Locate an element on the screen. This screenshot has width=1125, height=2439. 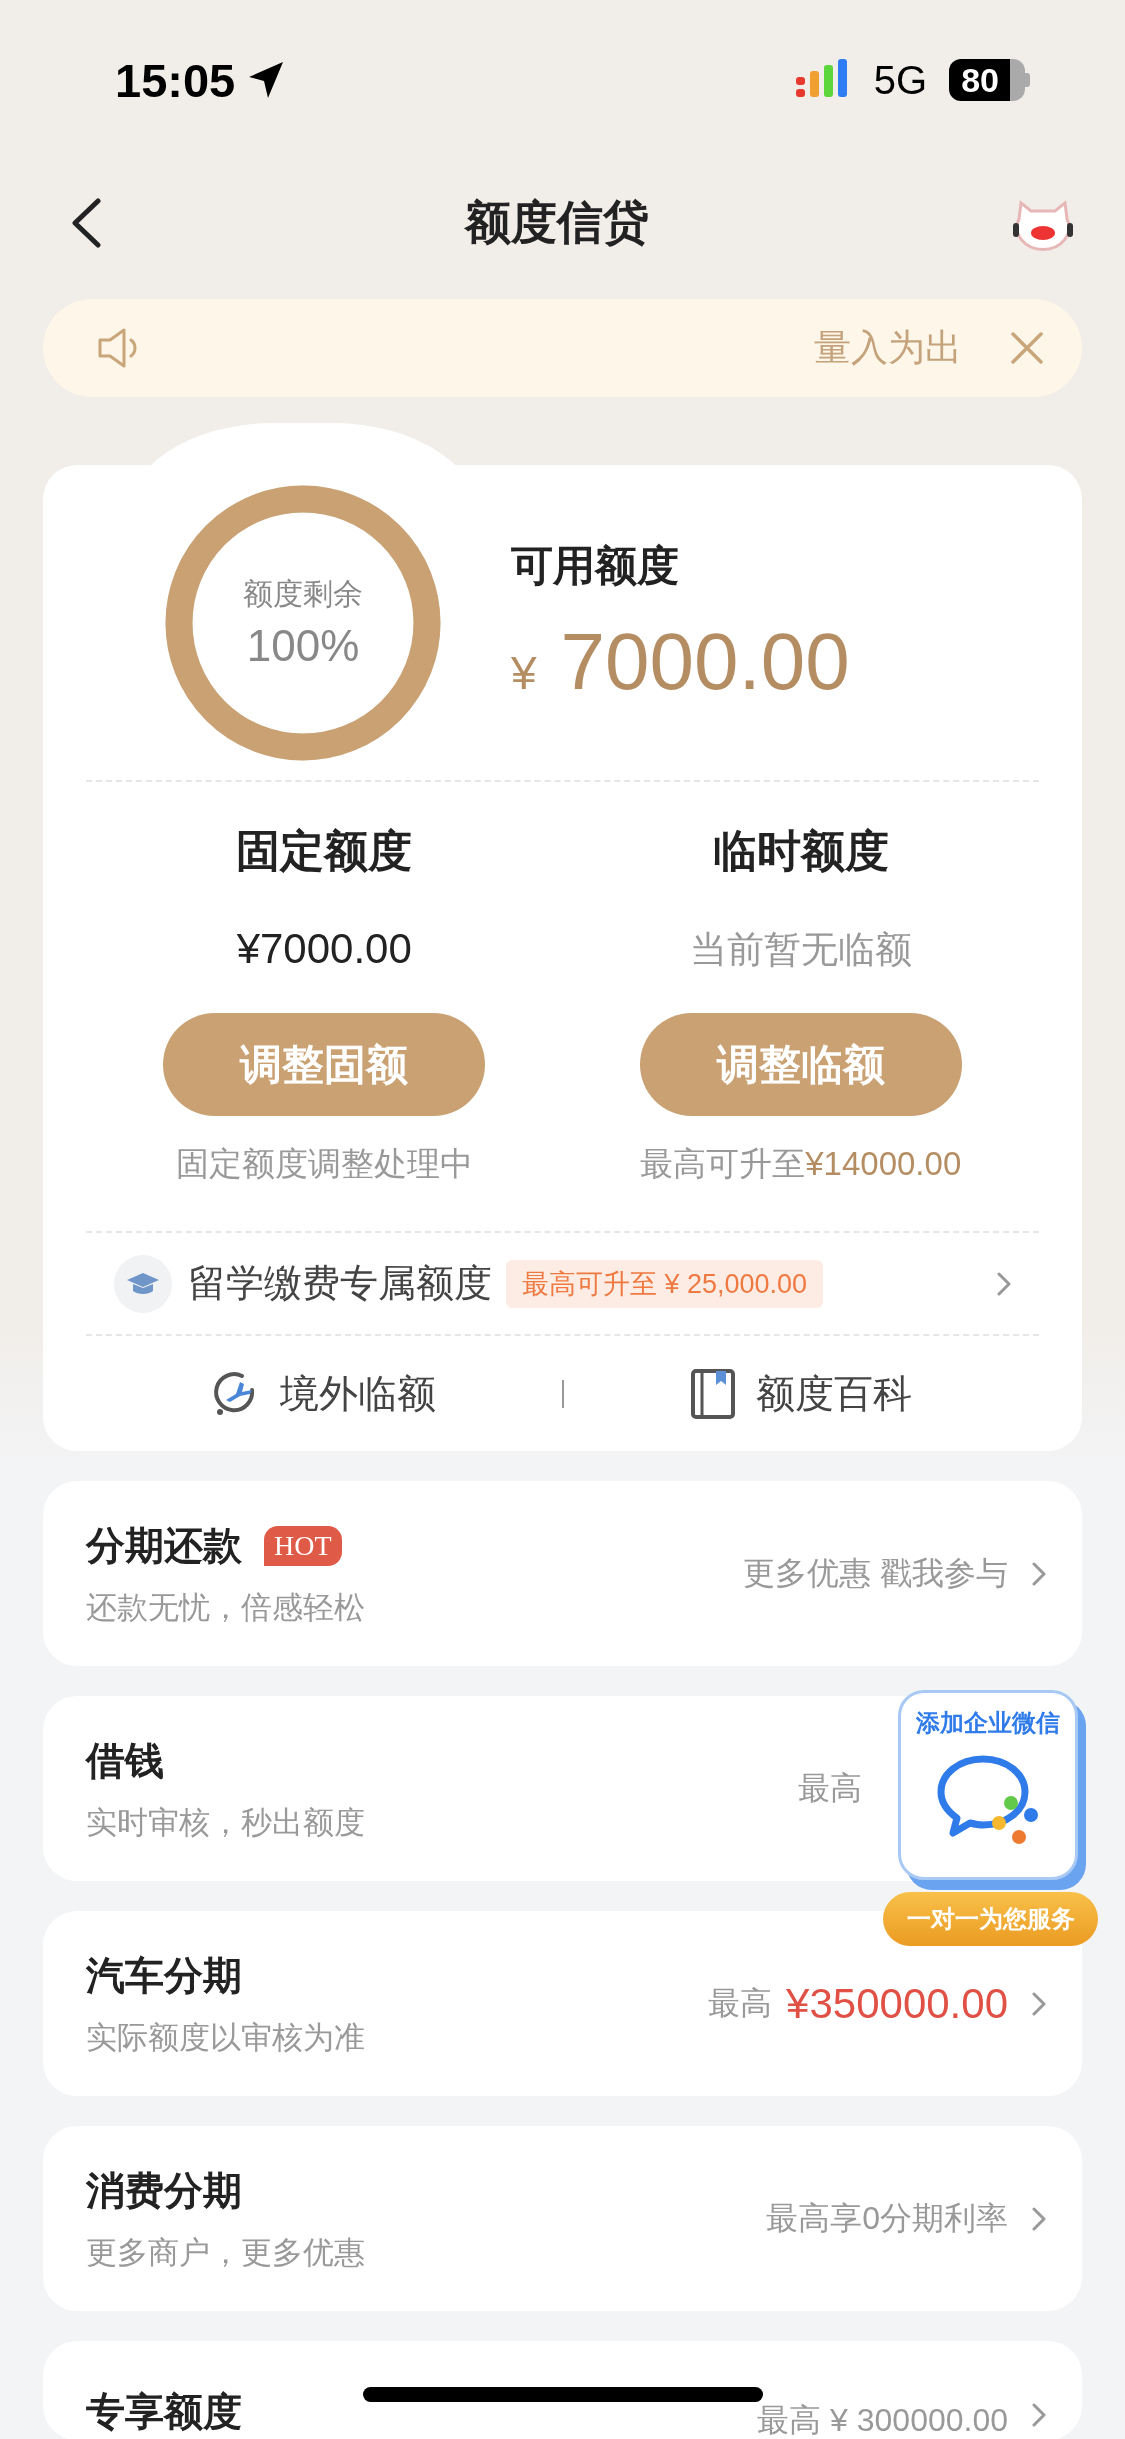
graduation-cap-icon is located at coordinates (143, 1283).